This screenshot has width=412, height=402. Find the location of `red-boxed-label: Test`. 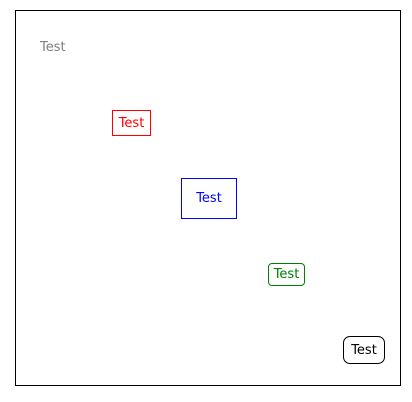

red-boxed-label: Test is located at coordinates (131, 123).